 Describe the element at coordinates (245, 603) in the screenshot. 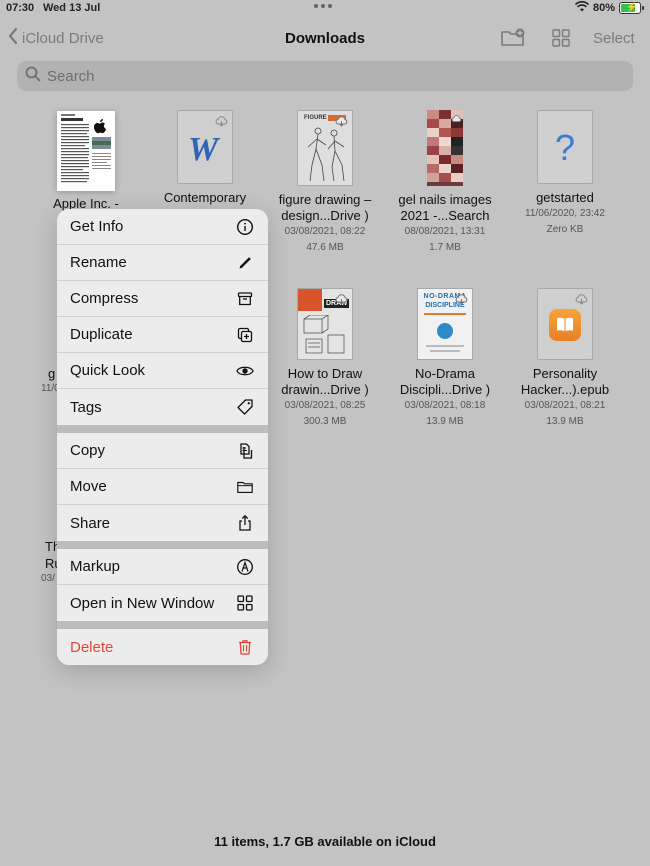

I see `grid-icon` at that location.